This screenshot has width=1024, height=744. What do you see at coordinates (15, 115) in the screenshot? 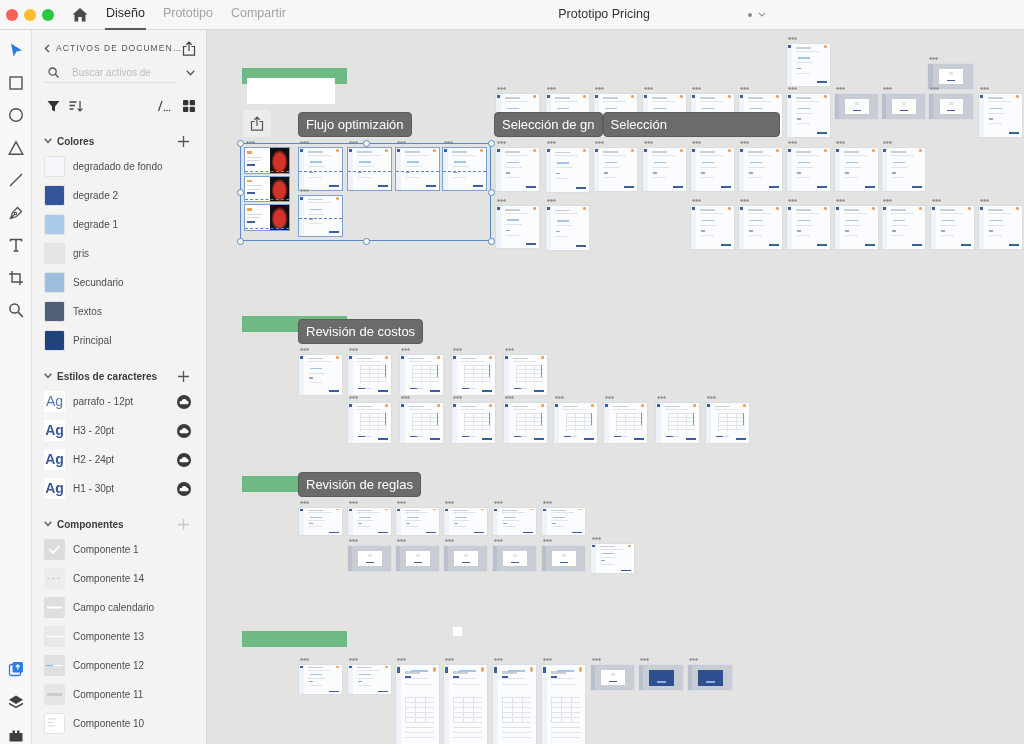
I see `ellipse-icon` at bounding box center [15, 115].